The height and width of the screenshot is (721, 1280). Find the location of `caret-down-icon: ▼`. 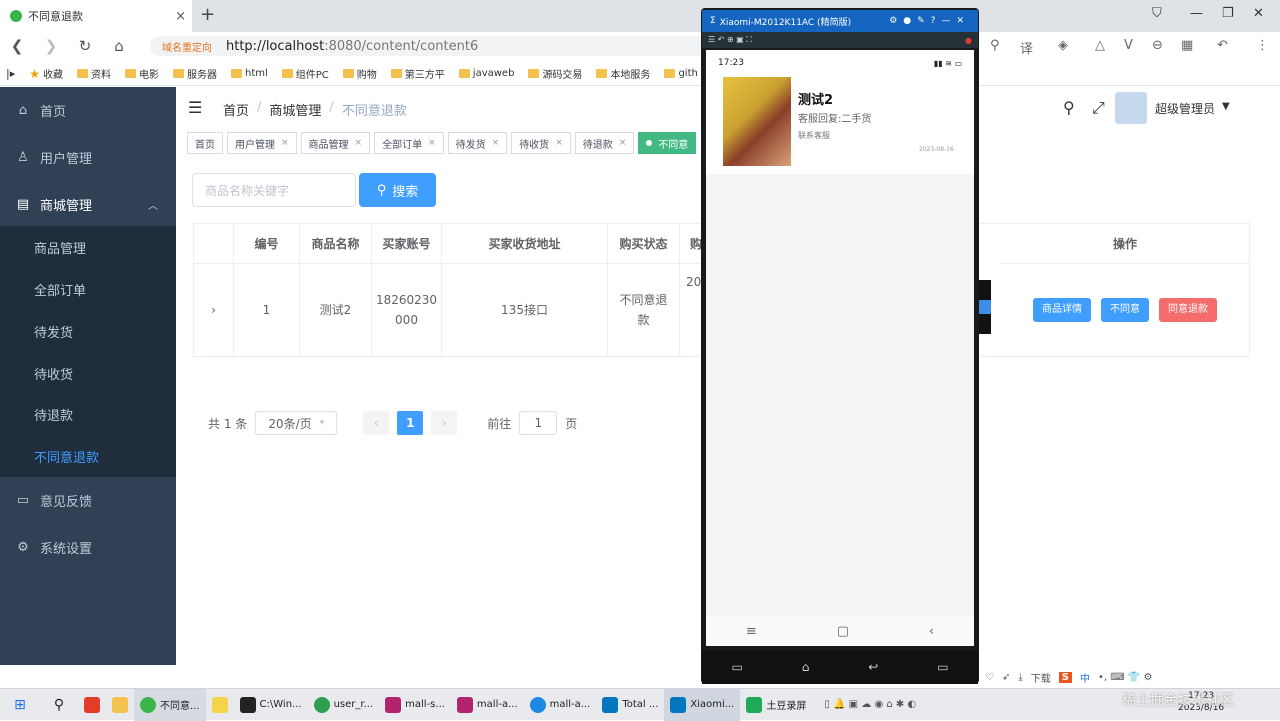

caret-down-icon: ▼ is located at coordinates (1226, 106).